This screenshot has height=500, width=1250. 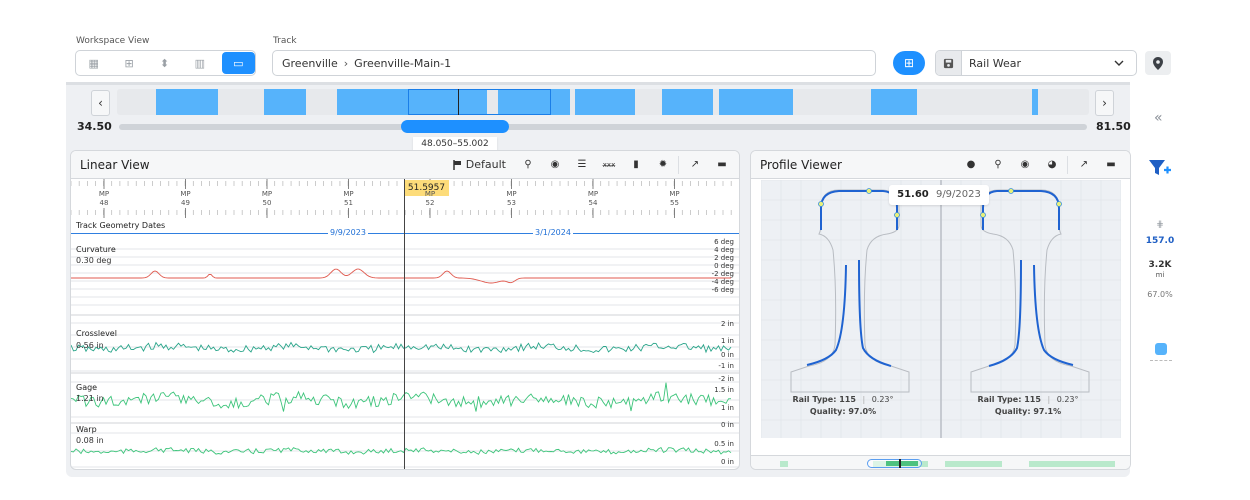 I want to click on grid-icon: ⊞, so click(x=909, y=63).